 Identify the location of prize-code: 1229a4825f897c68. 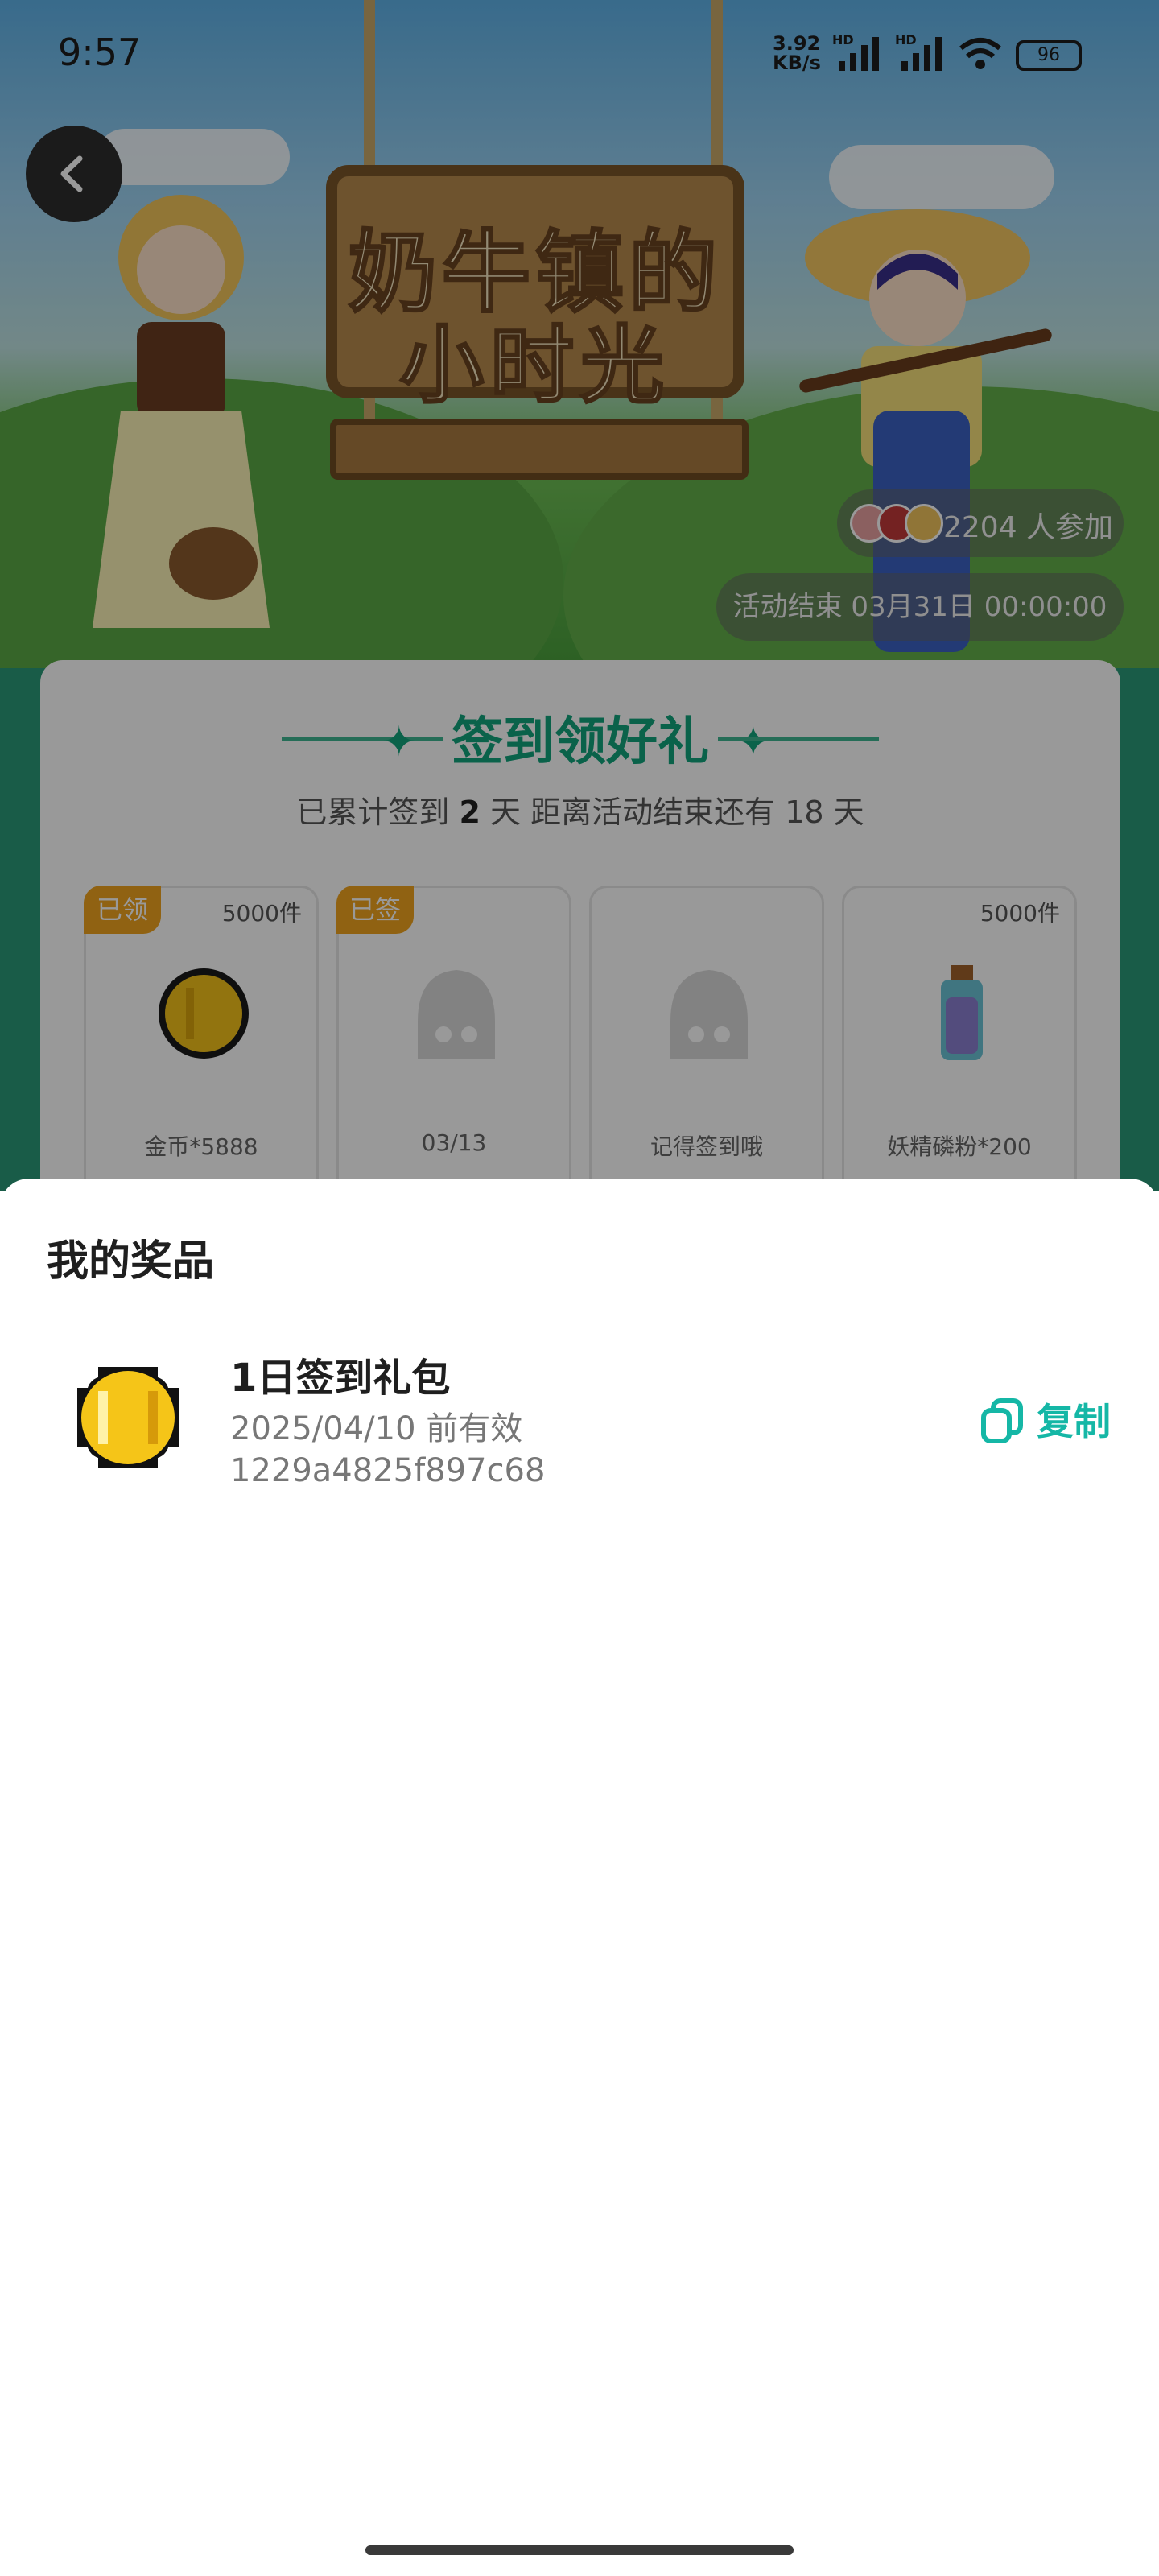
(388, 1470).